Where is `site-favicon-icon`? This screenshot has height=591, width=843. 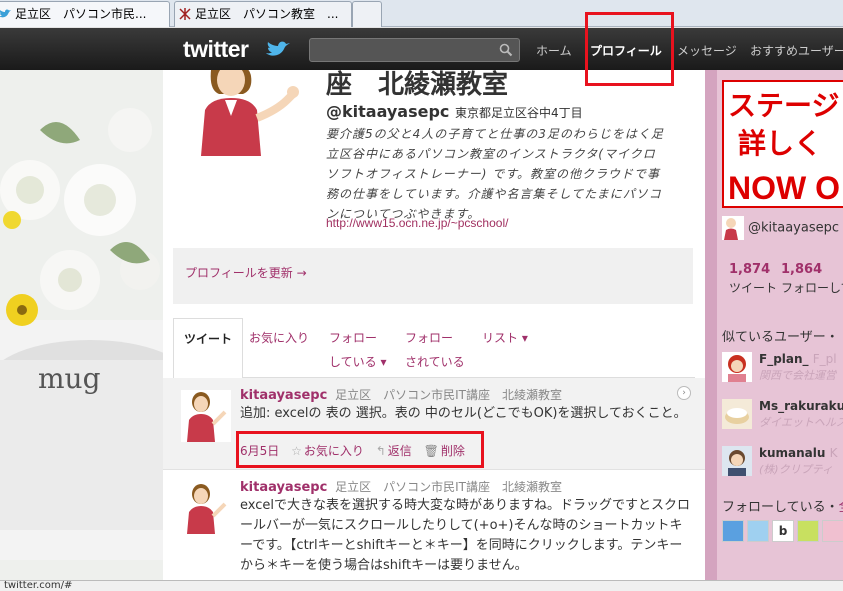
site-favicon-icon is located at coordinates (185, 14).